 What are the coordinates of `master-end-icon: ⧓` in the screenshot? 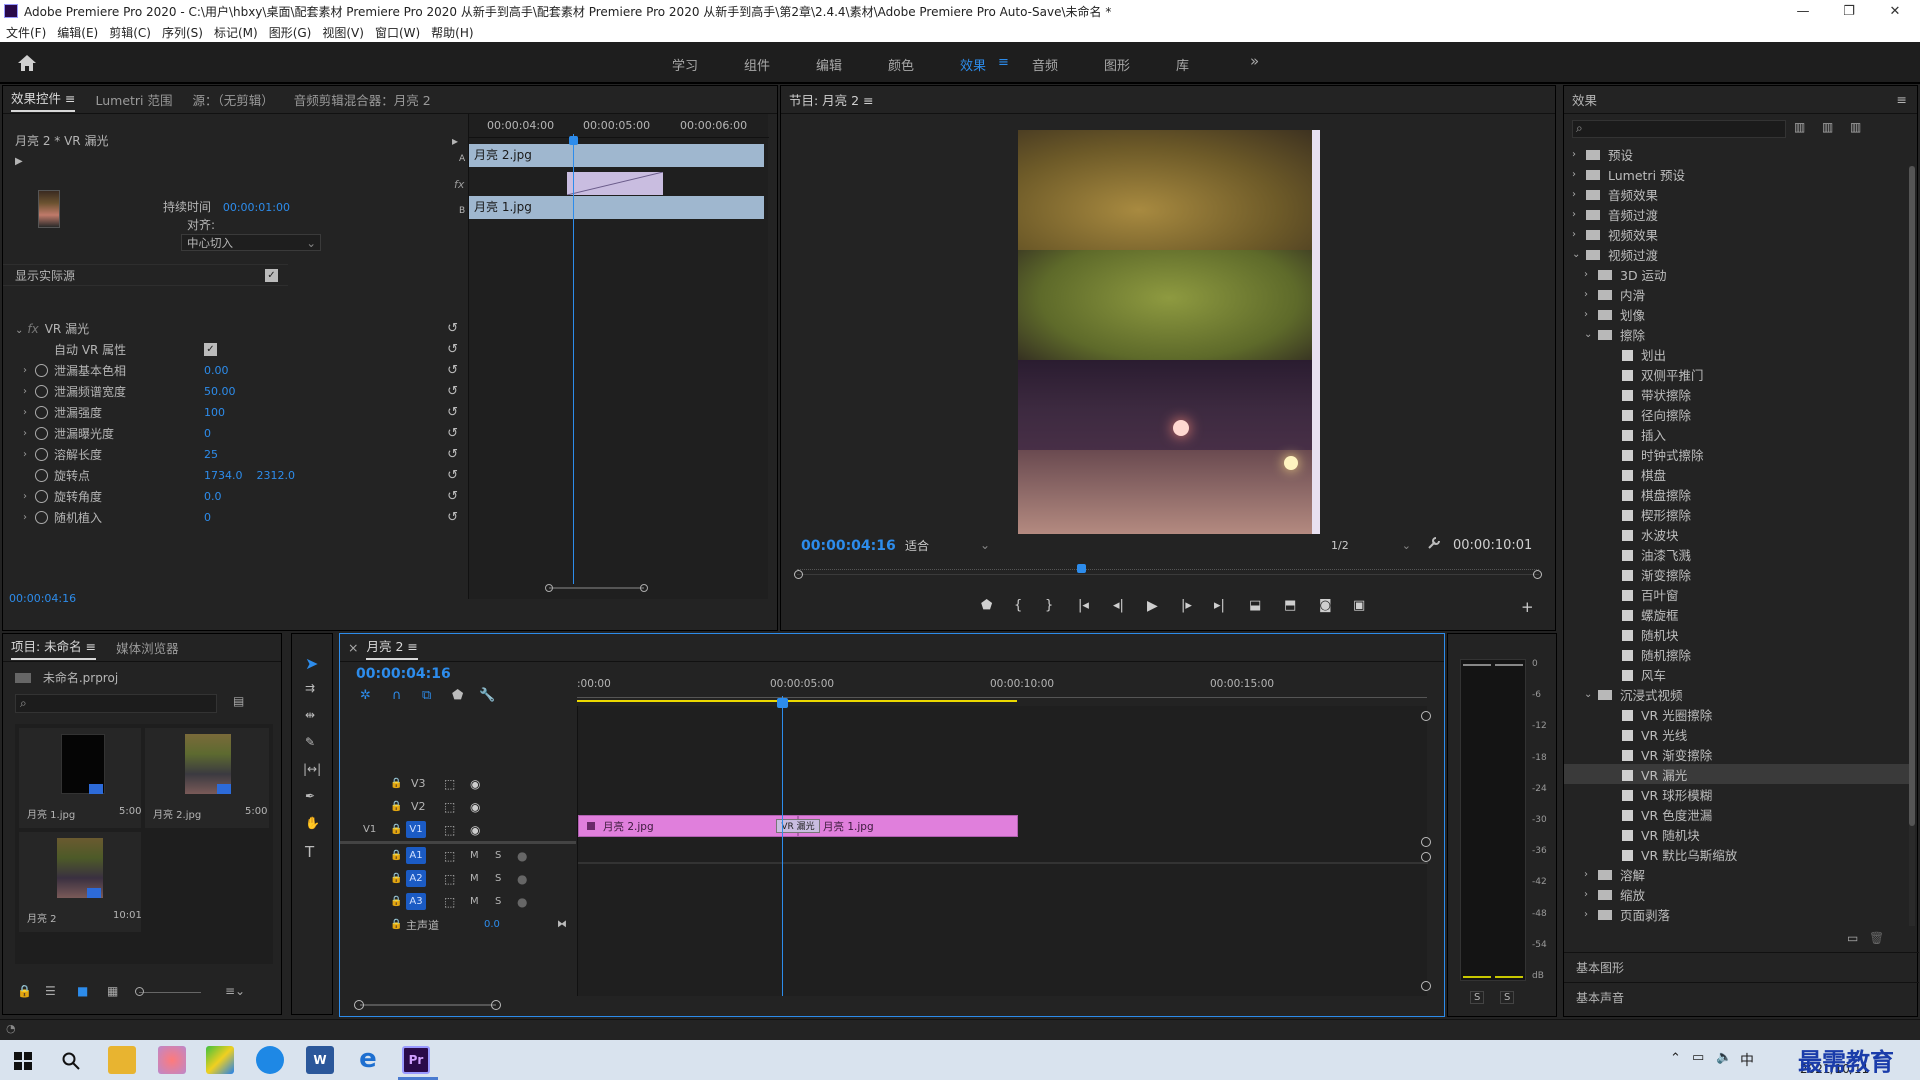 It's located at (562, 924).